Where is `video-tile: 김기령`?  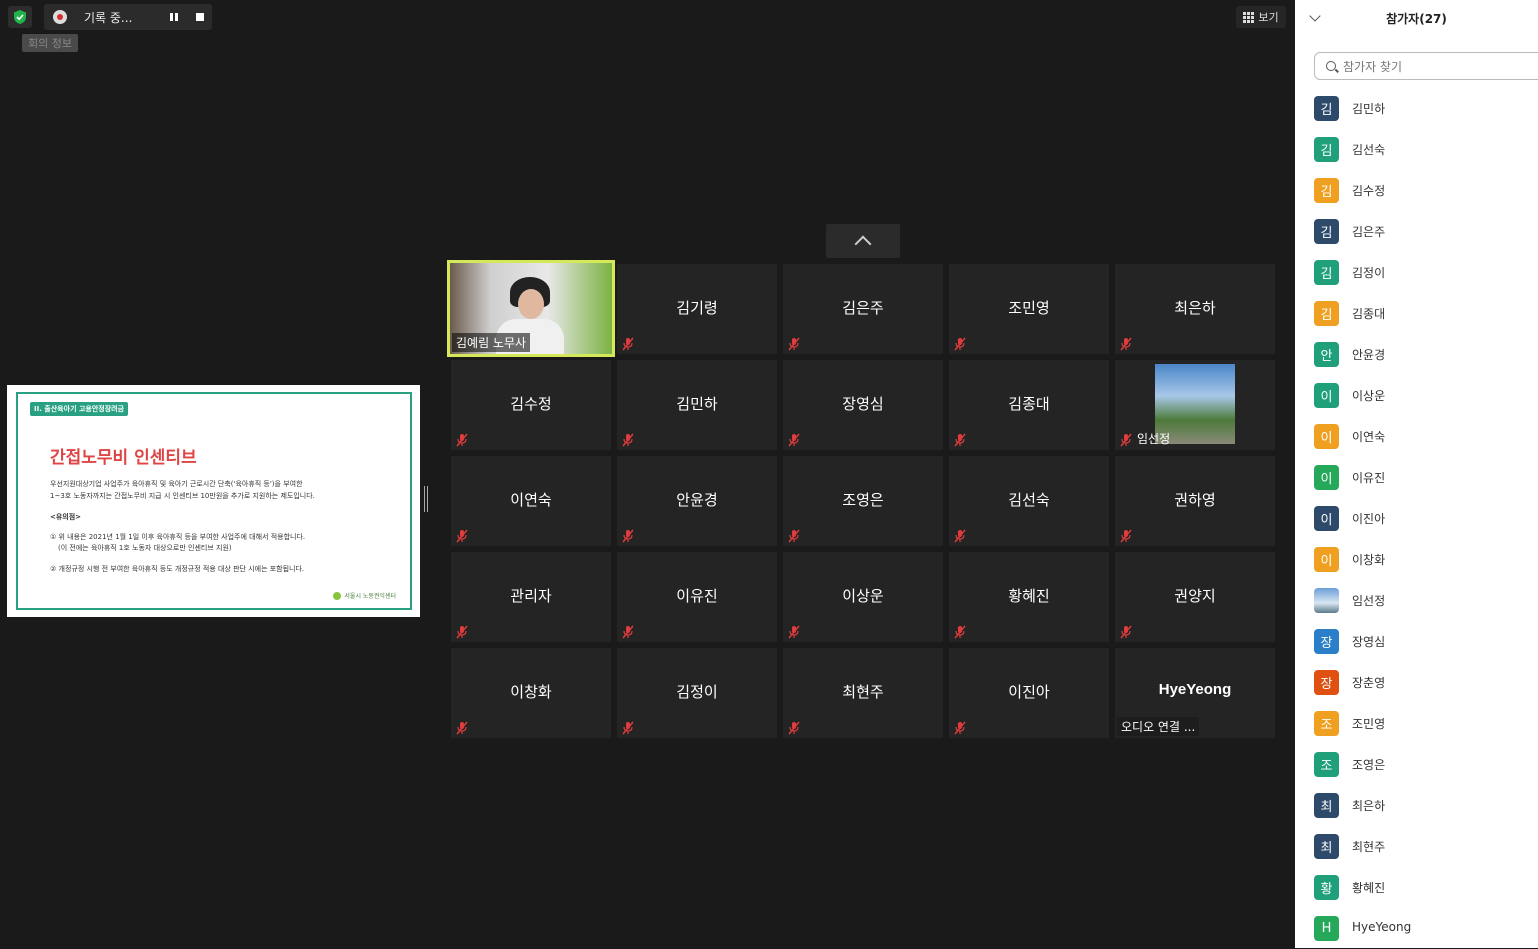 video-tile: 김기령 is located at coordinates (697, 309).